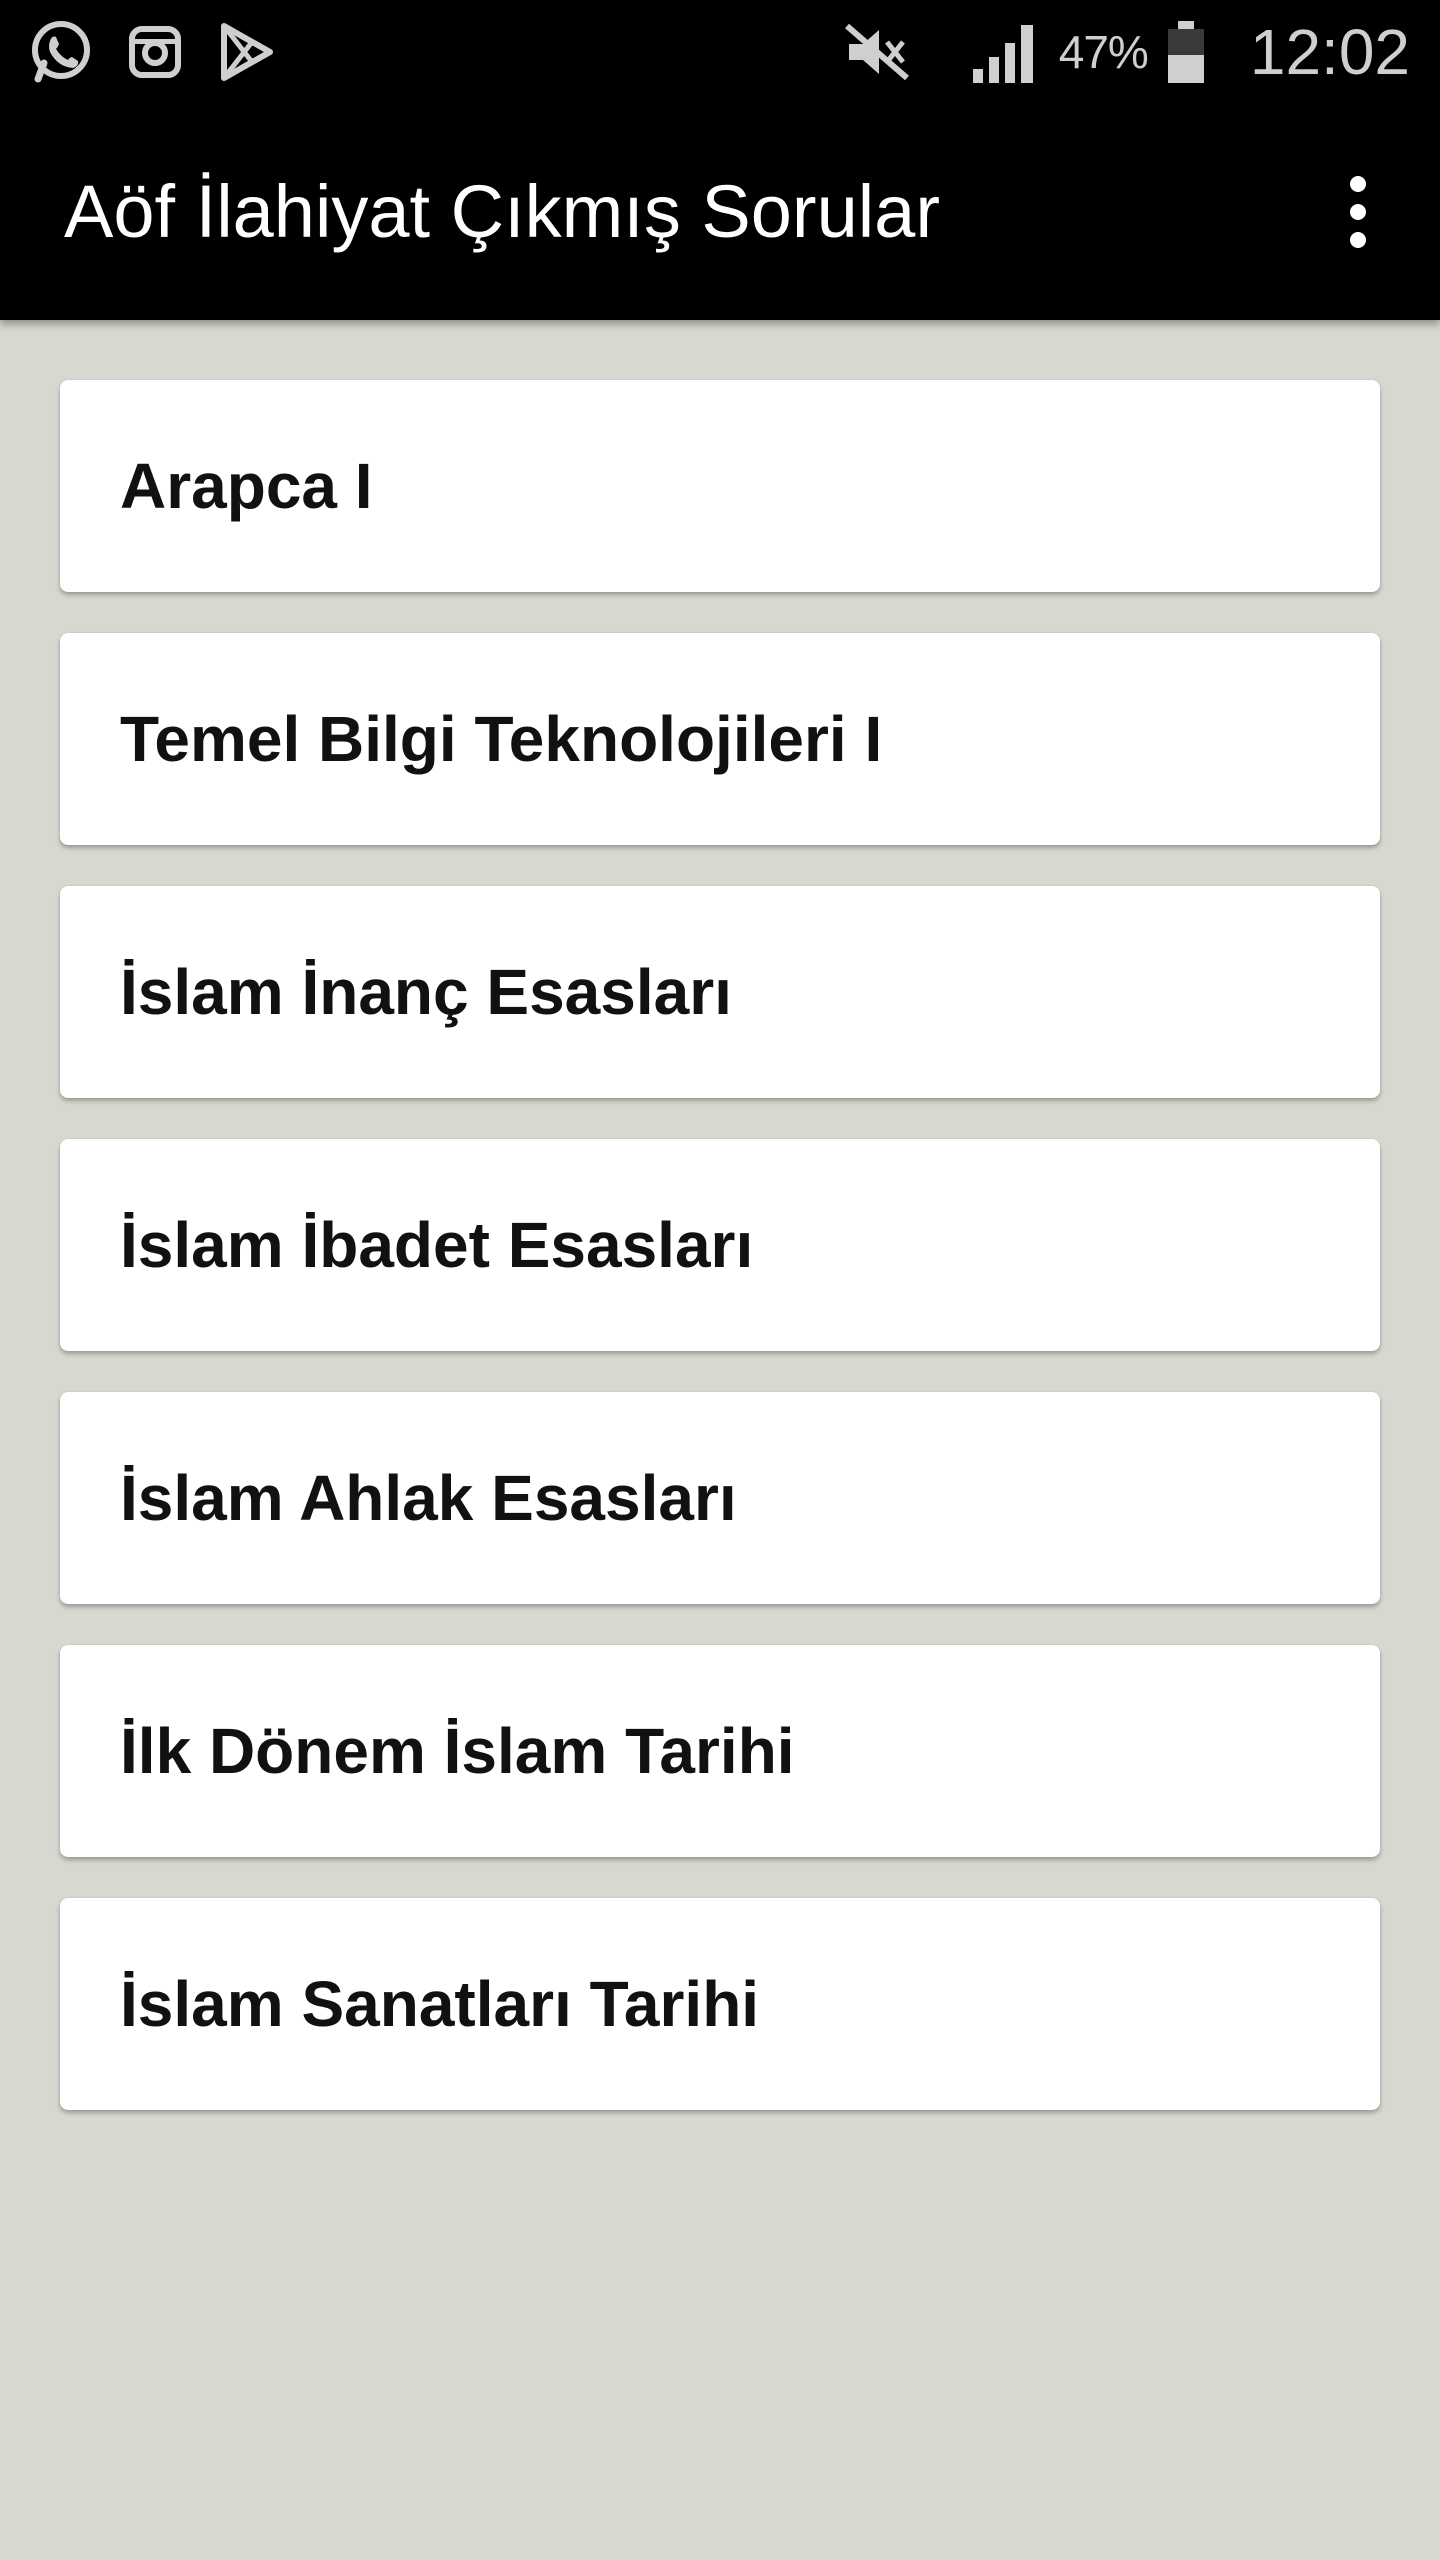 The height and width of the screenshot is (2560, 1440). What do you see at coordinates (1006, 52) in the screenshot?
I see `signal-icon` at bounding box center [1006, 52].